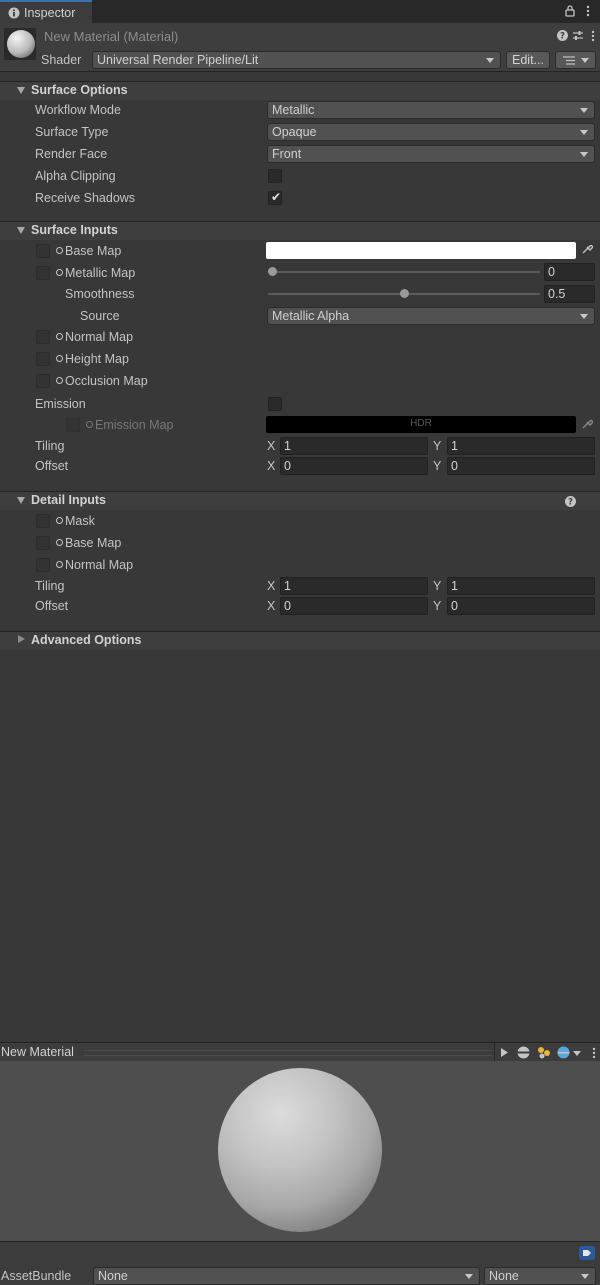 Image resolution: width=600 pixels, height=1285 pixels. I want to click on render-face-label: Render Face, so click(71, 154).